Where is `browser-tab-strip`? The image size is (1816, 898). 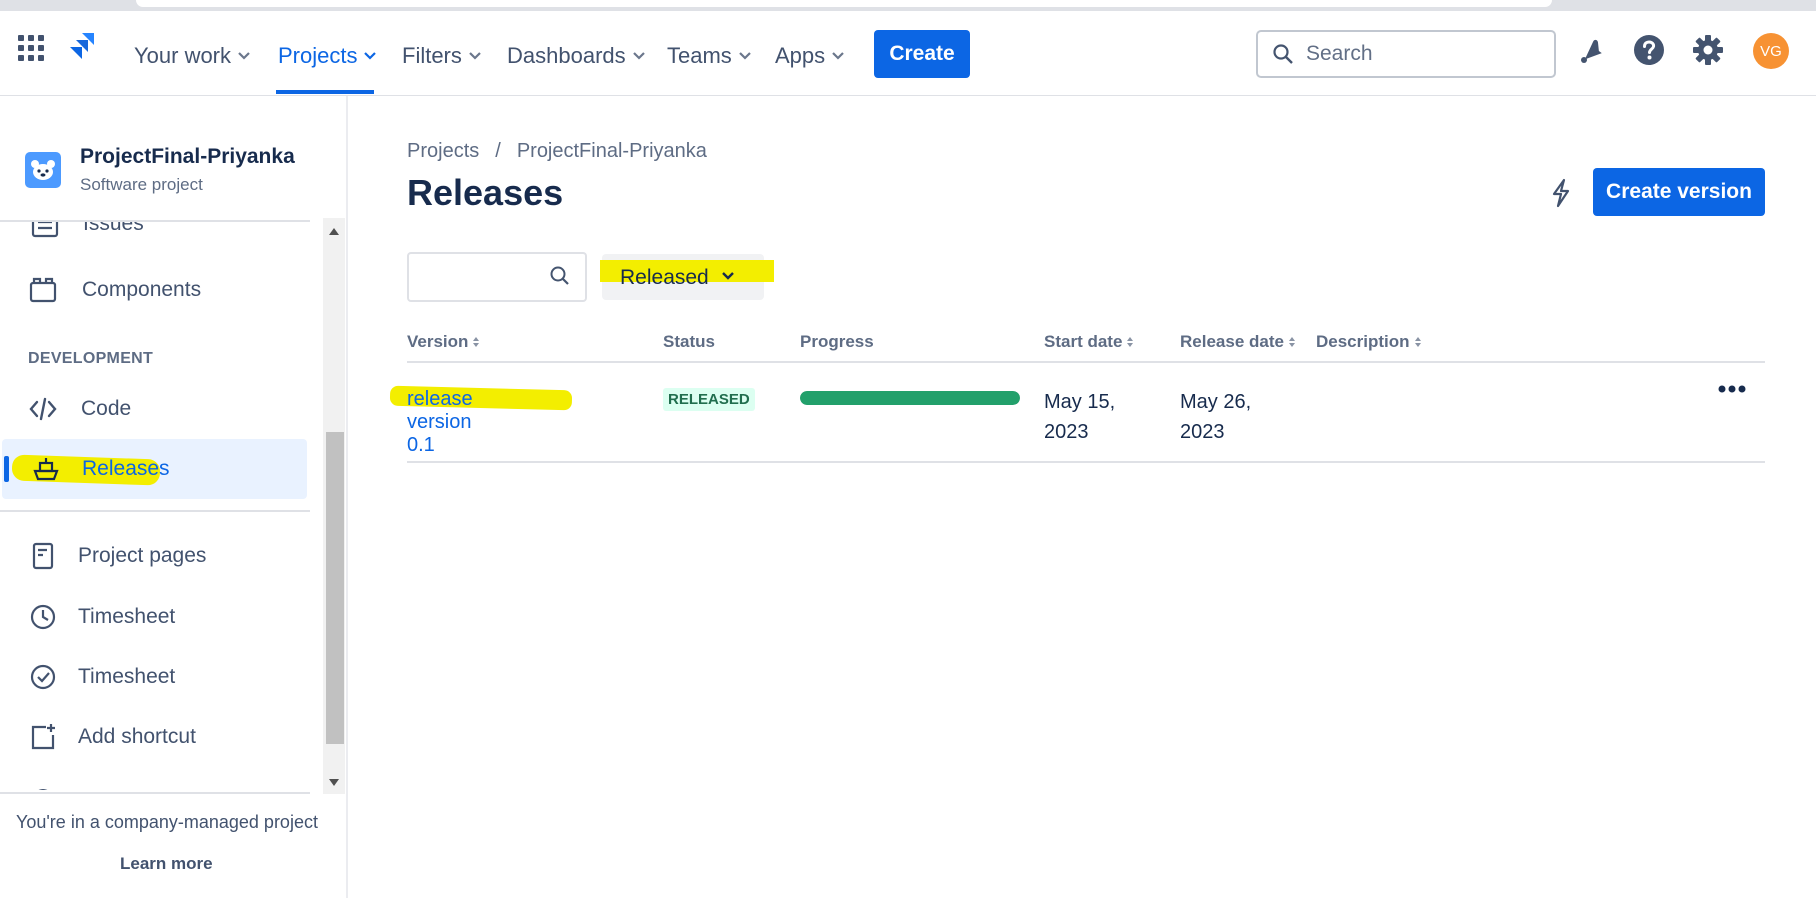 browser-tab-strip is located at coordinates (908, 5).